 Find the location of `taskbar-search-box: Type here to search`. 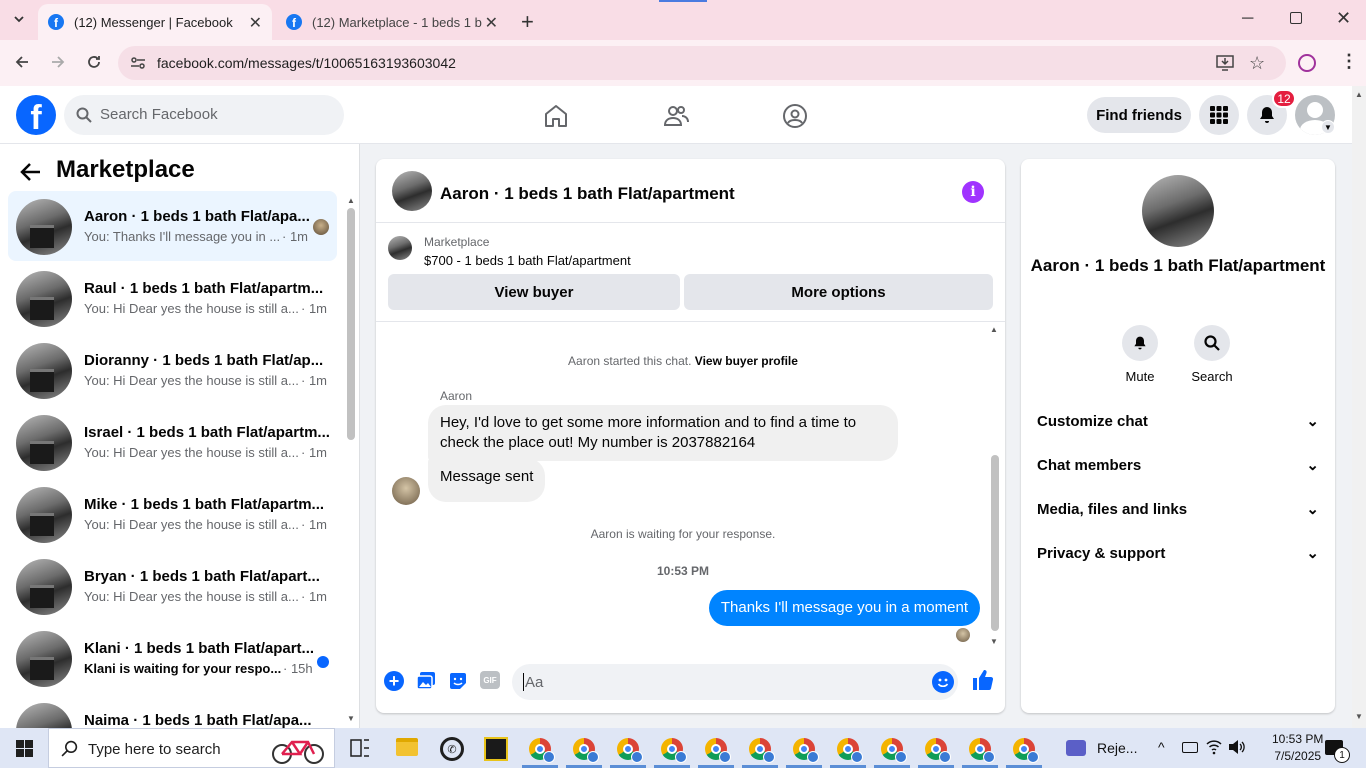

taskbar-search-box: Type here to search is located at coordinates (191, 748).